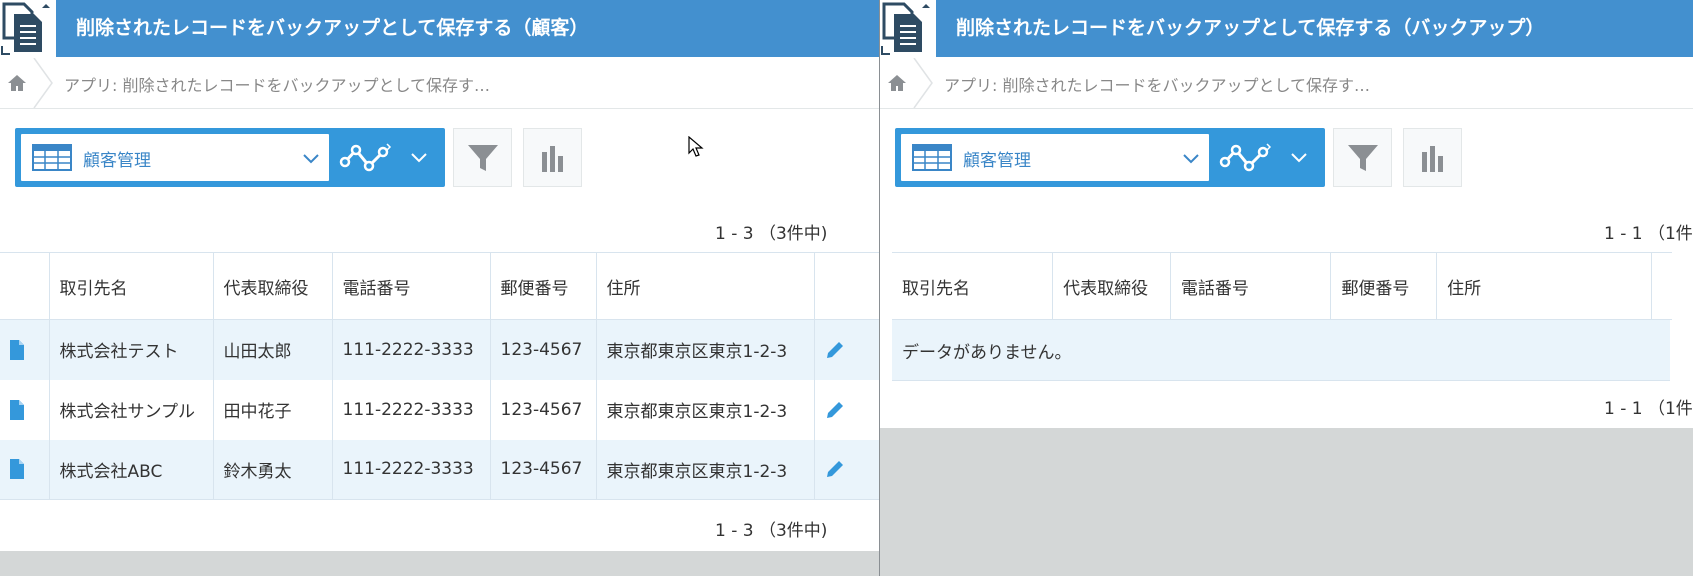 Image resolution: width=1693 pixels, height=576 pixels. I want to click on empty-row: データがありません。, so click(1281, 350).